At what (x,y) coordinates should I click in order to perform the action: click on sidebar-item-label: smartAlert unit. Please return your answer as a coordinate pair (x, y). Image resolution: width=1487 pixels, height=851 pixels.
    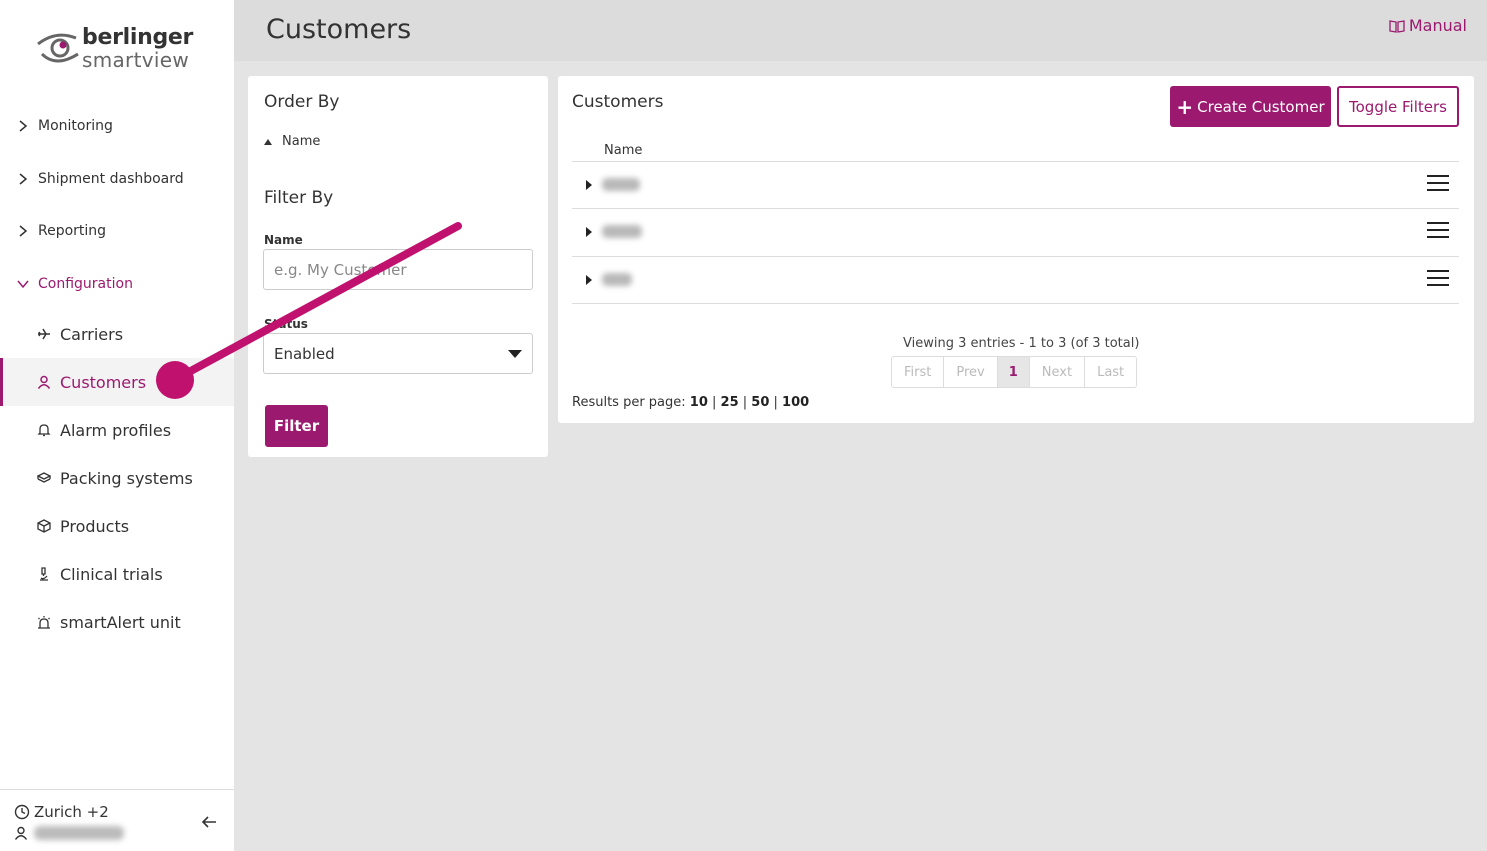
    Looking at the image, I should click on (120, 622).